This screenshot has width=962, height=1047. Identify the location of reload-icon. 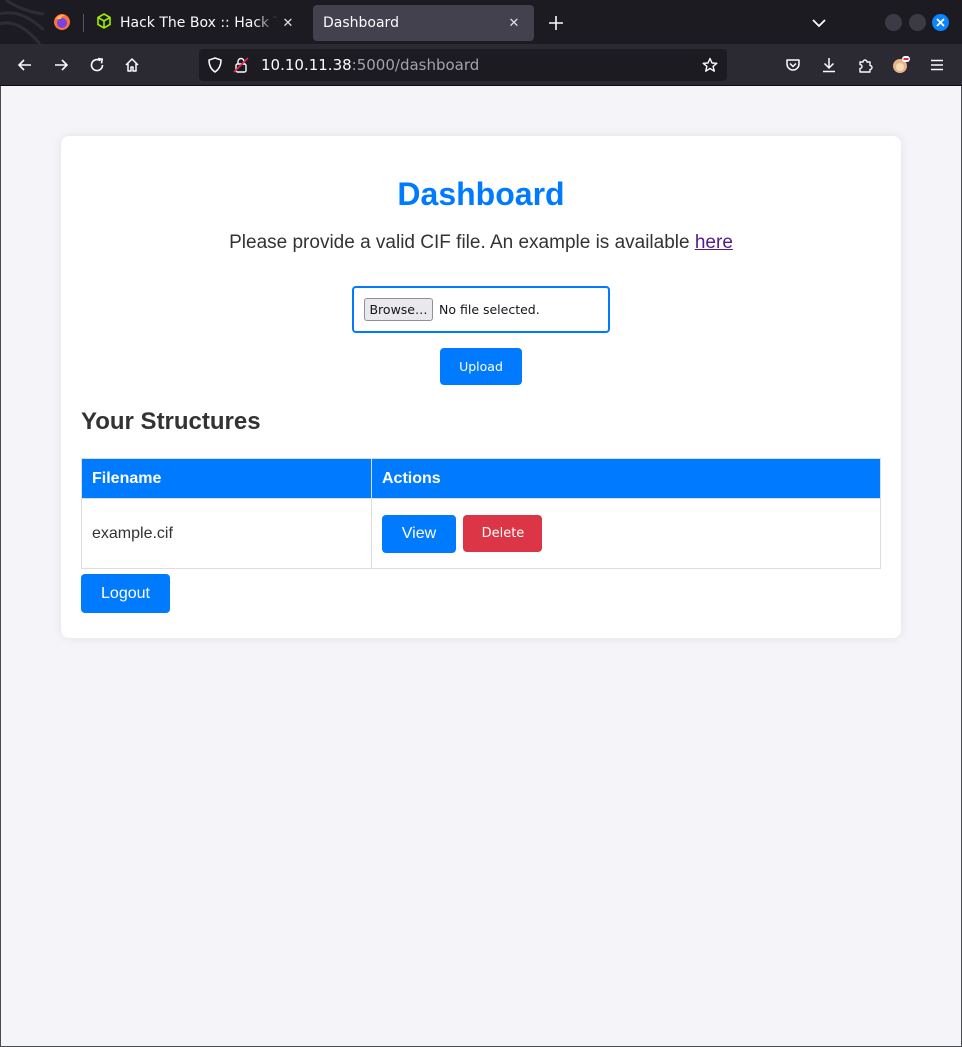
(97, 65).